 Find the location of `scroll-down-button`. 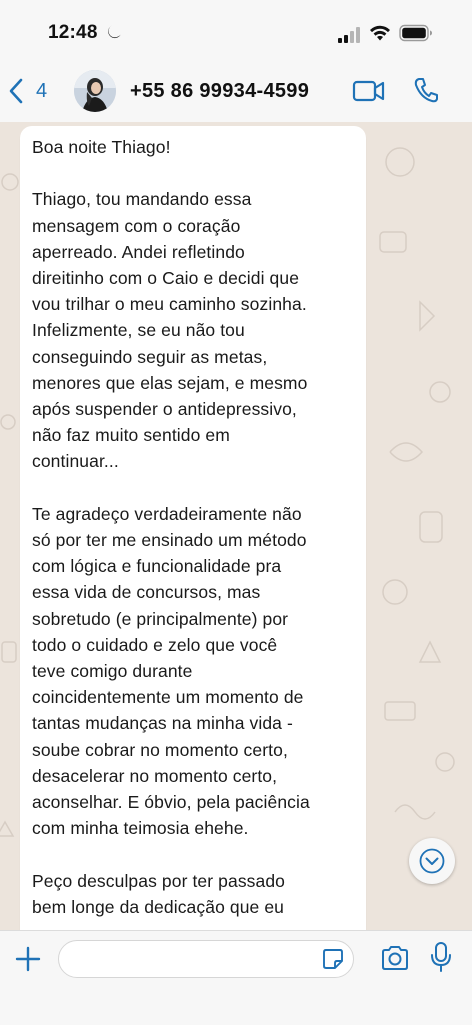

scroll-down-button is located at coordinates (432, 861).